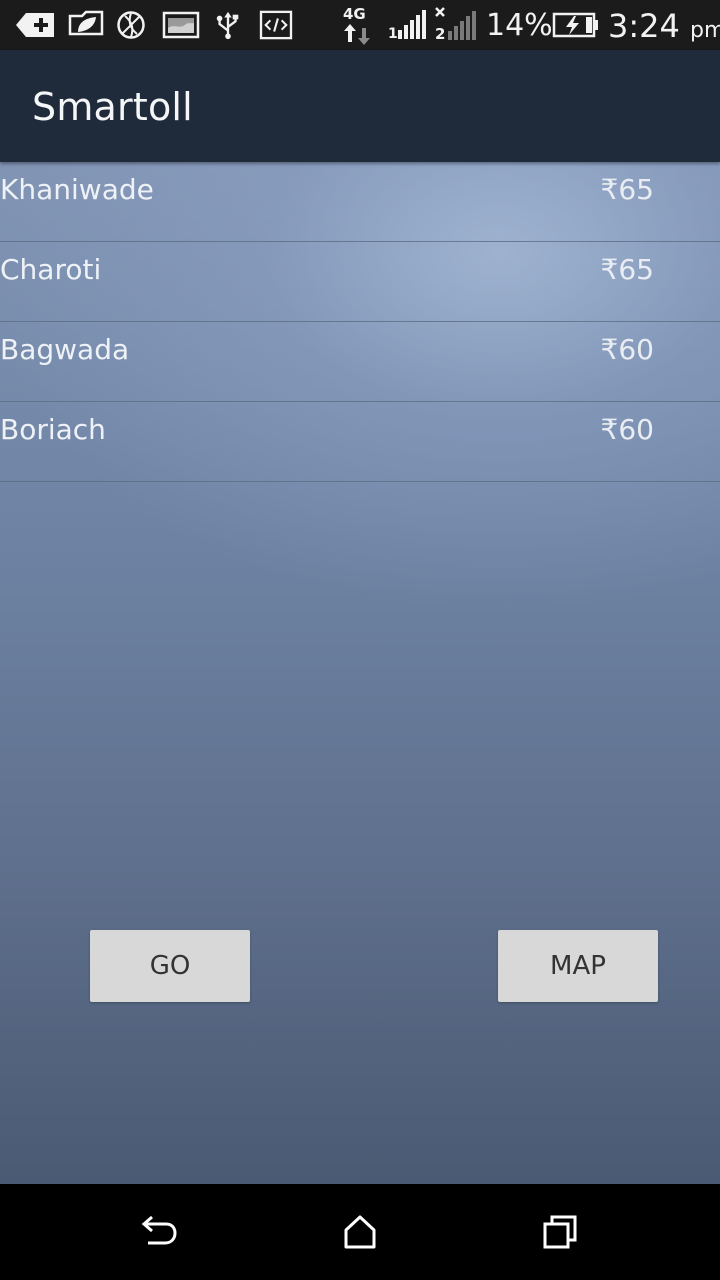  Describe the element at coordinates (53, 429) in the screenshot. I see `toll-name: Boriach` at that location.